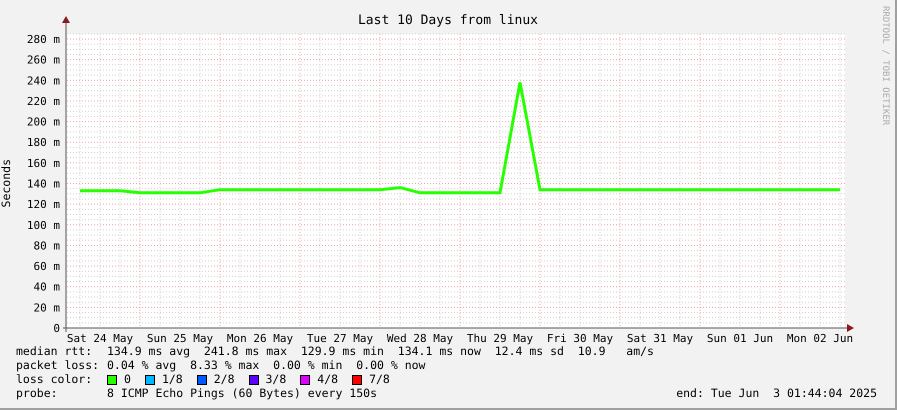 The width and height of the screenshot is (897, 410). I want to click on x-tick-label: Mon 26 May, so click(260, 338).